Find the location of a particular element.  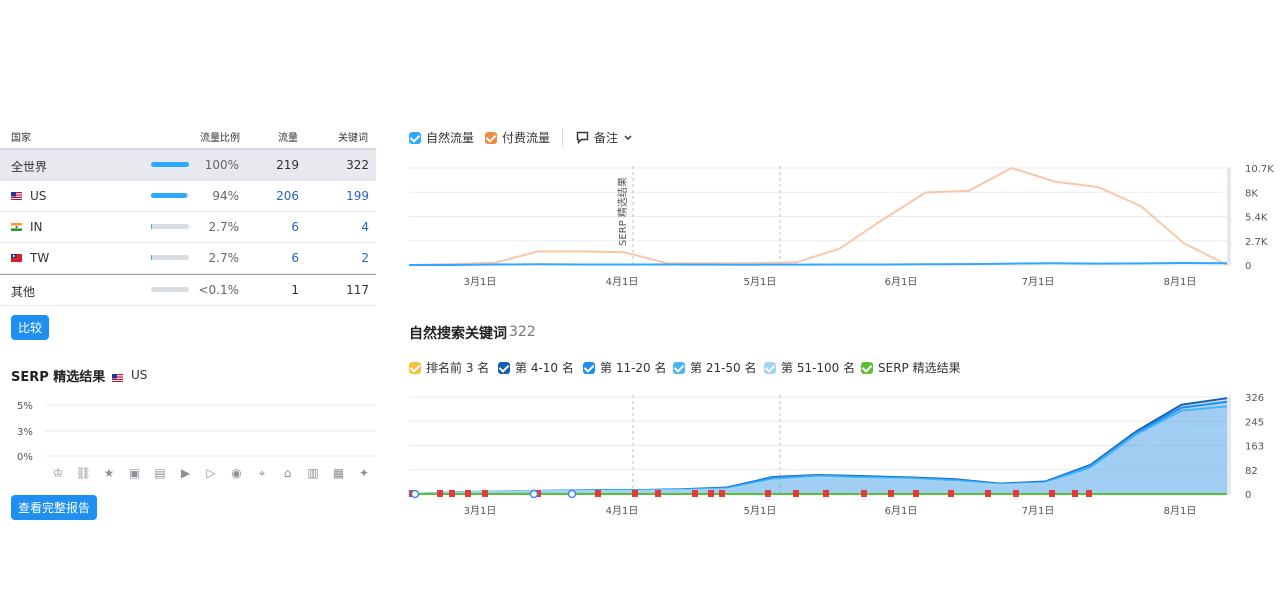

country-name: US is located at coordinates (28, 196).